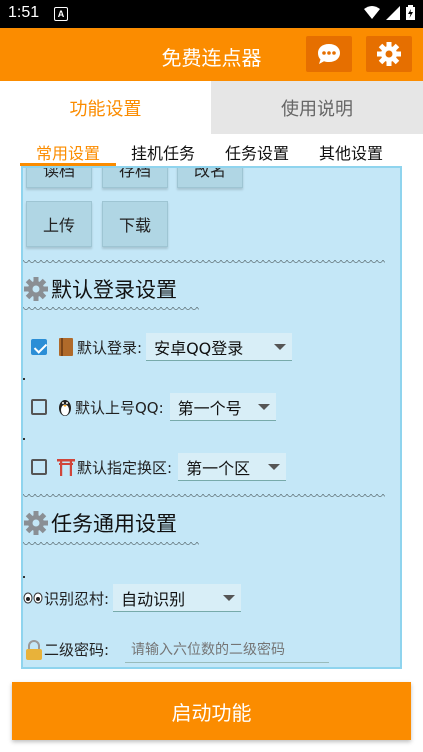  Describe the element at coordinates (114, 290) in the screenshot. I see `section-login-title: 默认登录设置` at that location.